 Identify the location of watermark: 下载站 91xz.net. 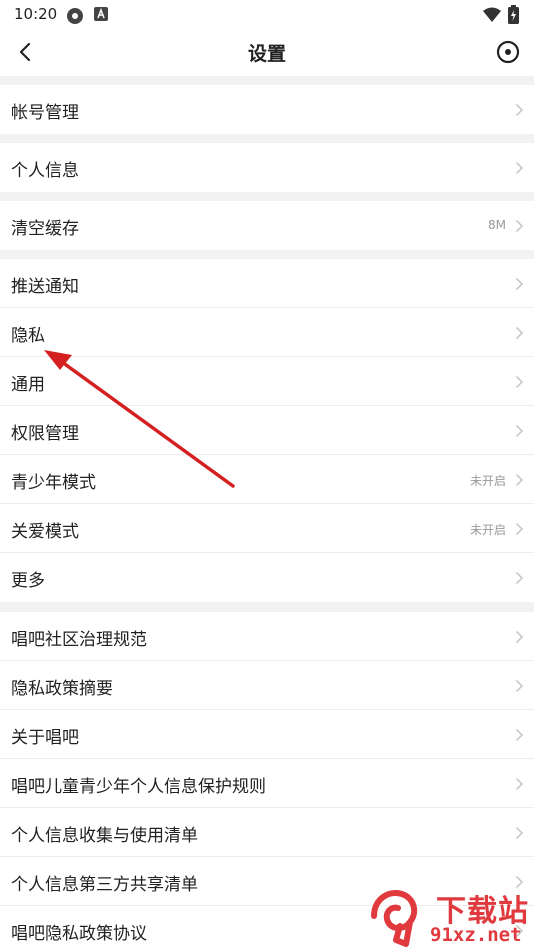
(447, 917).